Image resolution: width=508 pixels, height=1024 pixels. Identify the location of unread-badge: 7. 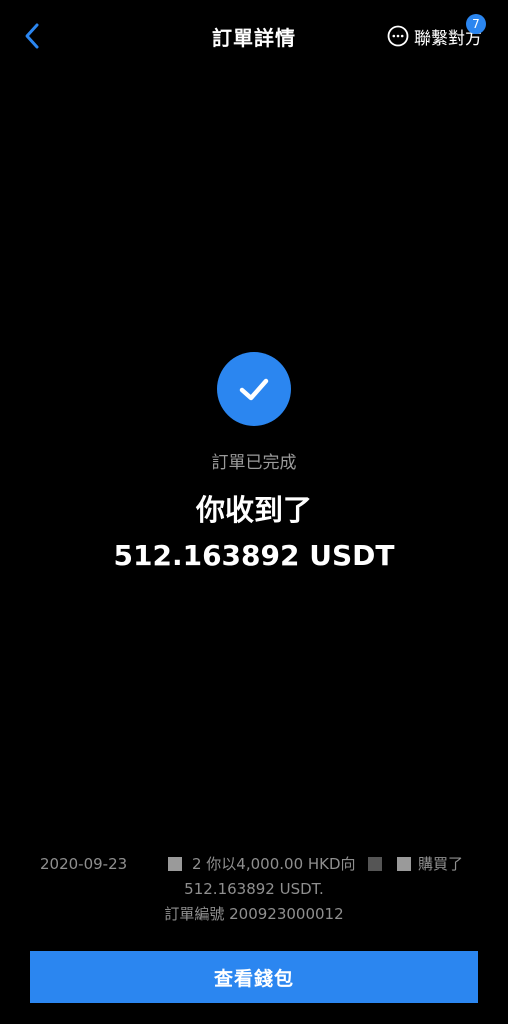
(476, 24).